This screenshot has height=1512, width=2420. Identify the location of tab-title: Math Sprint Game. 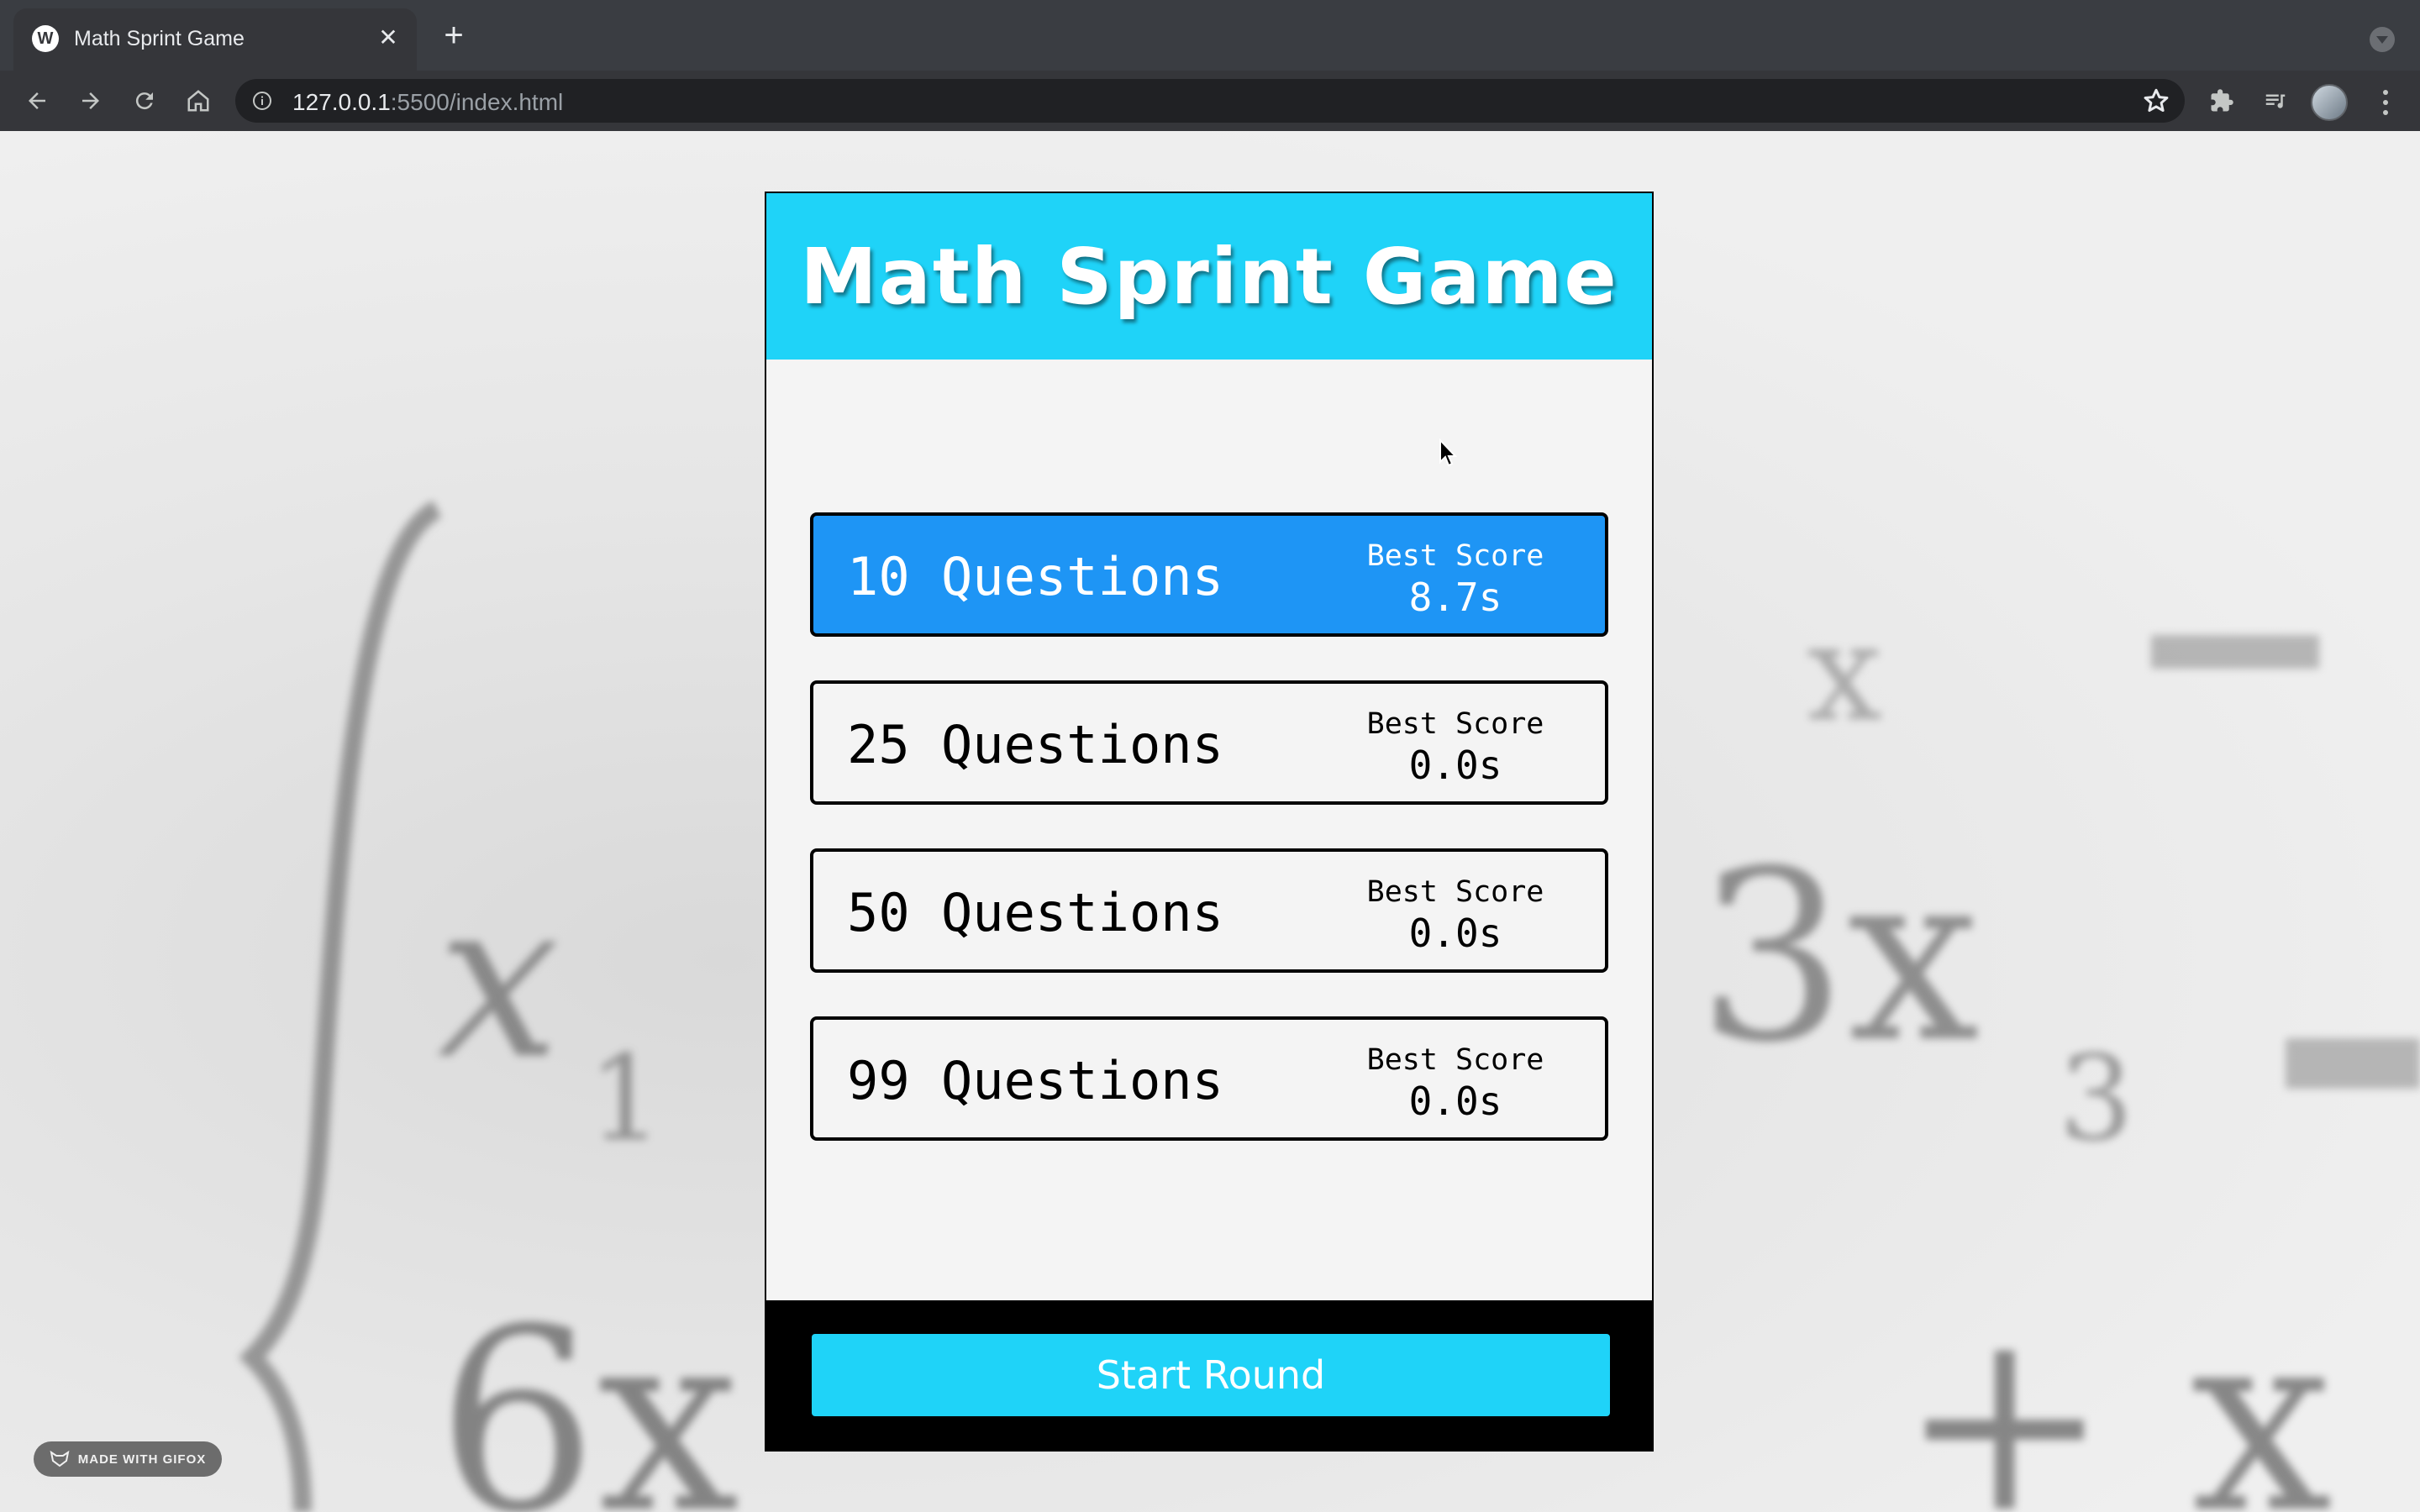
(159, 38).